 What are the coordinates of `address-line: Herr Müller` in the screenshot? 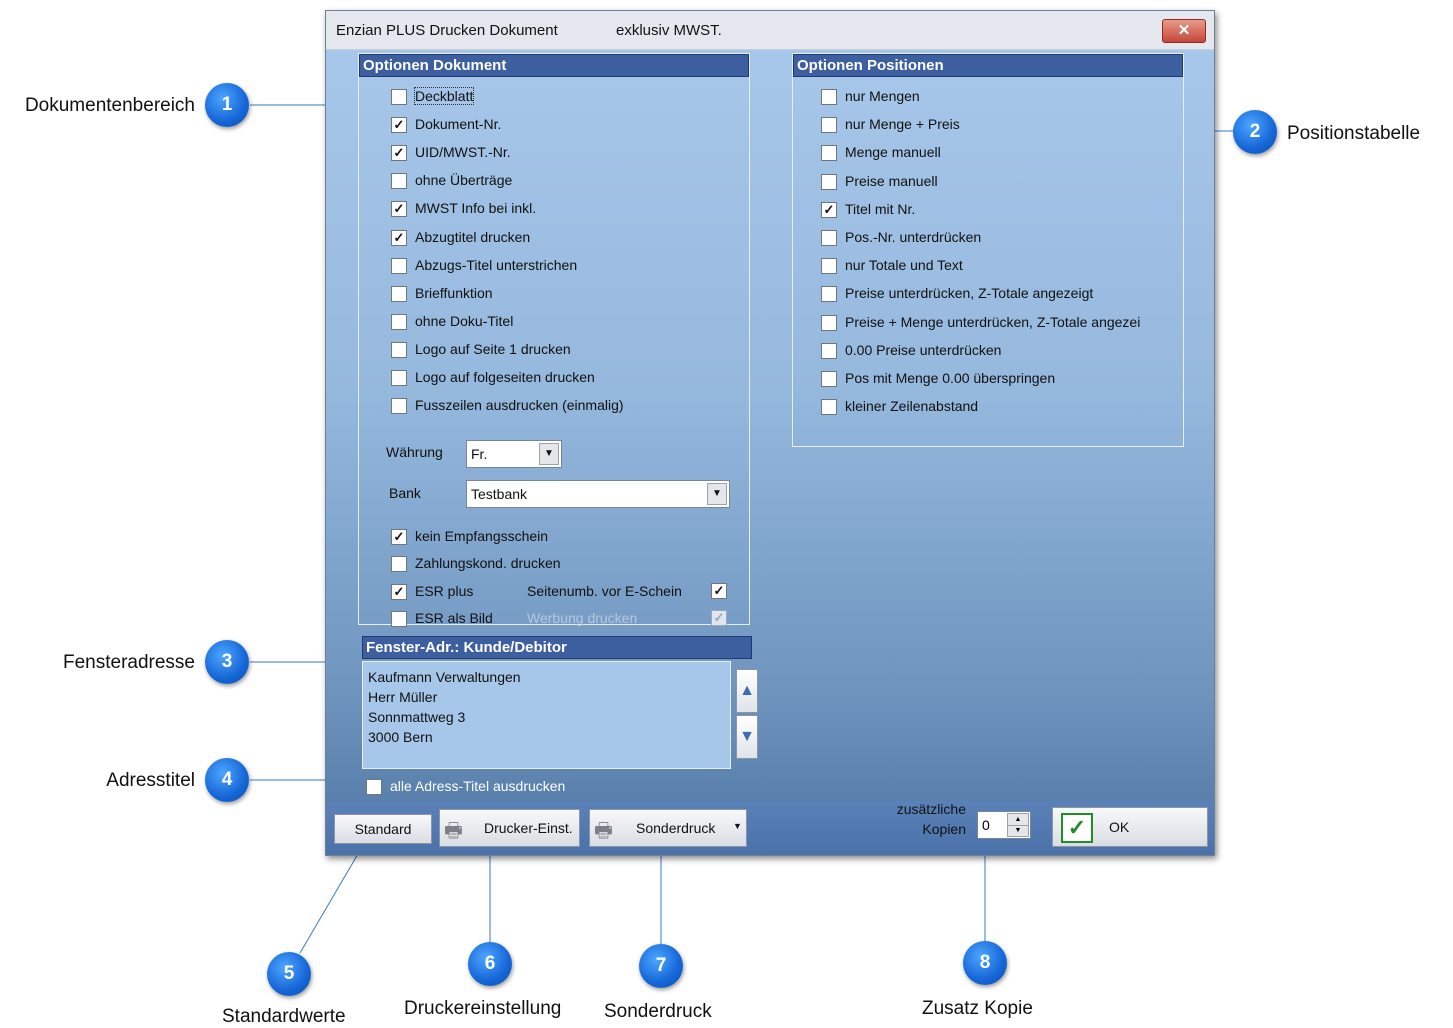 It's located at (403, 697).